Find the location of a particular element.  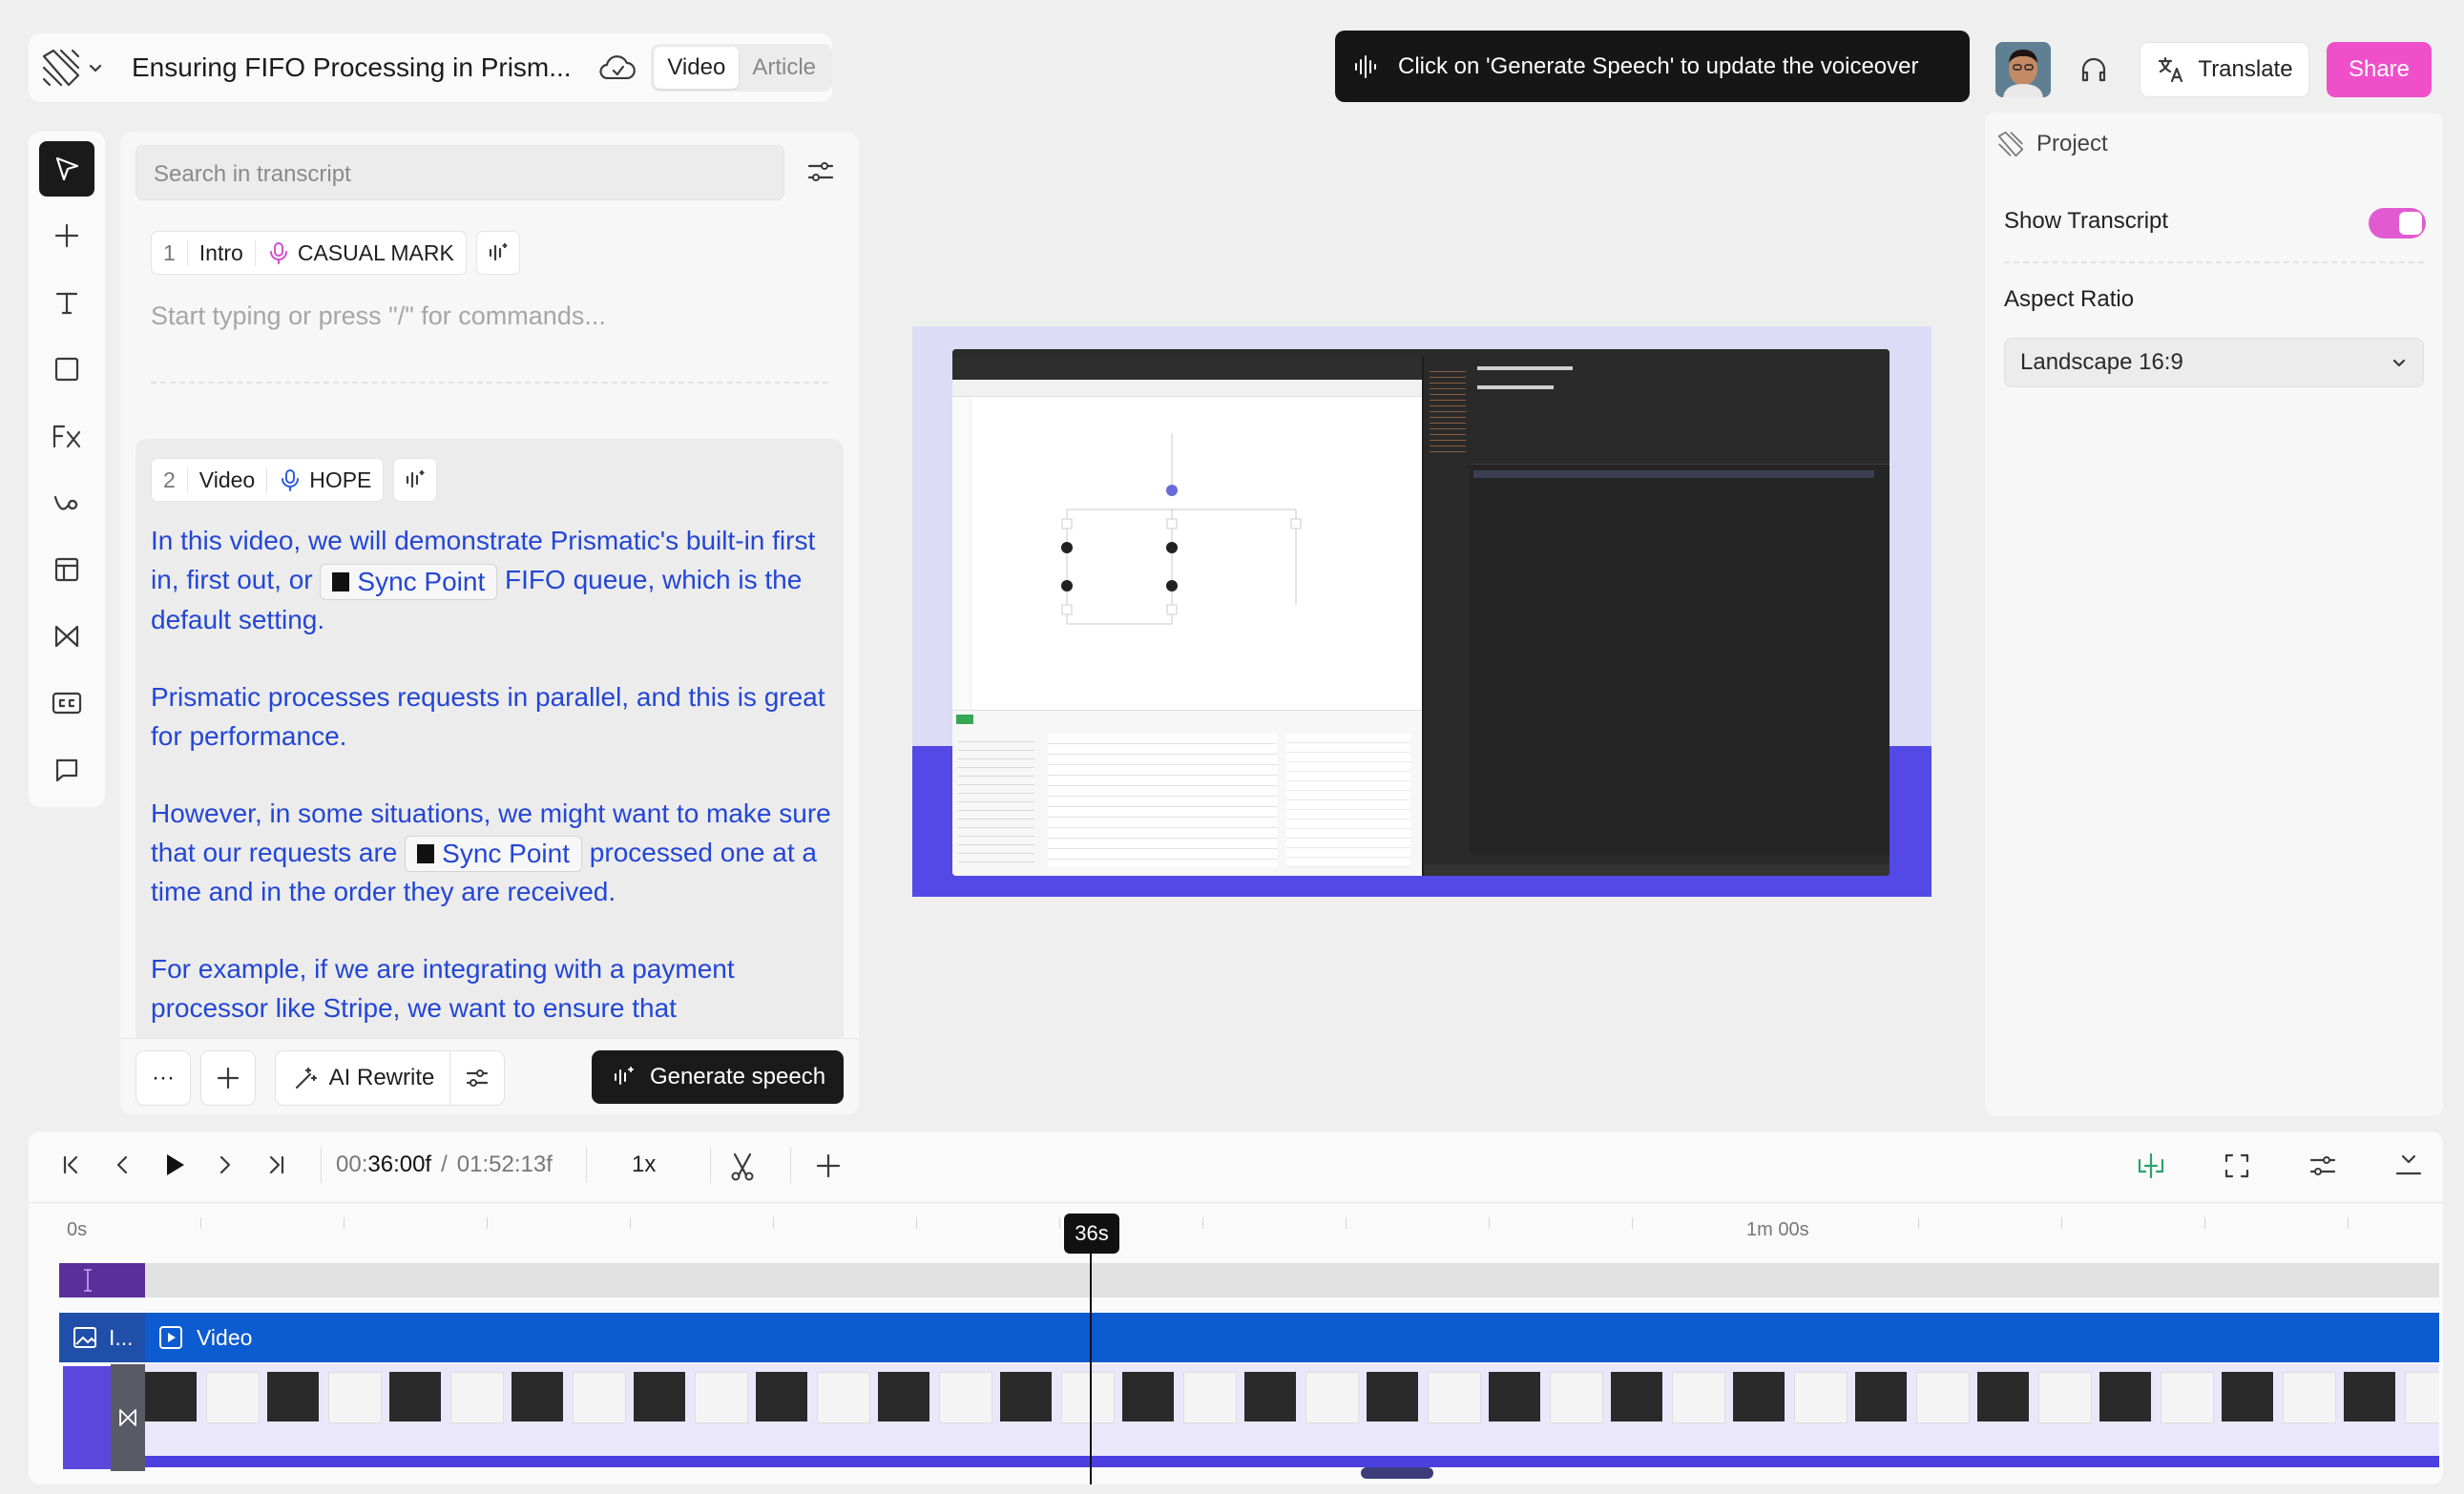

db-tree is located at coordinates (1448, 409).